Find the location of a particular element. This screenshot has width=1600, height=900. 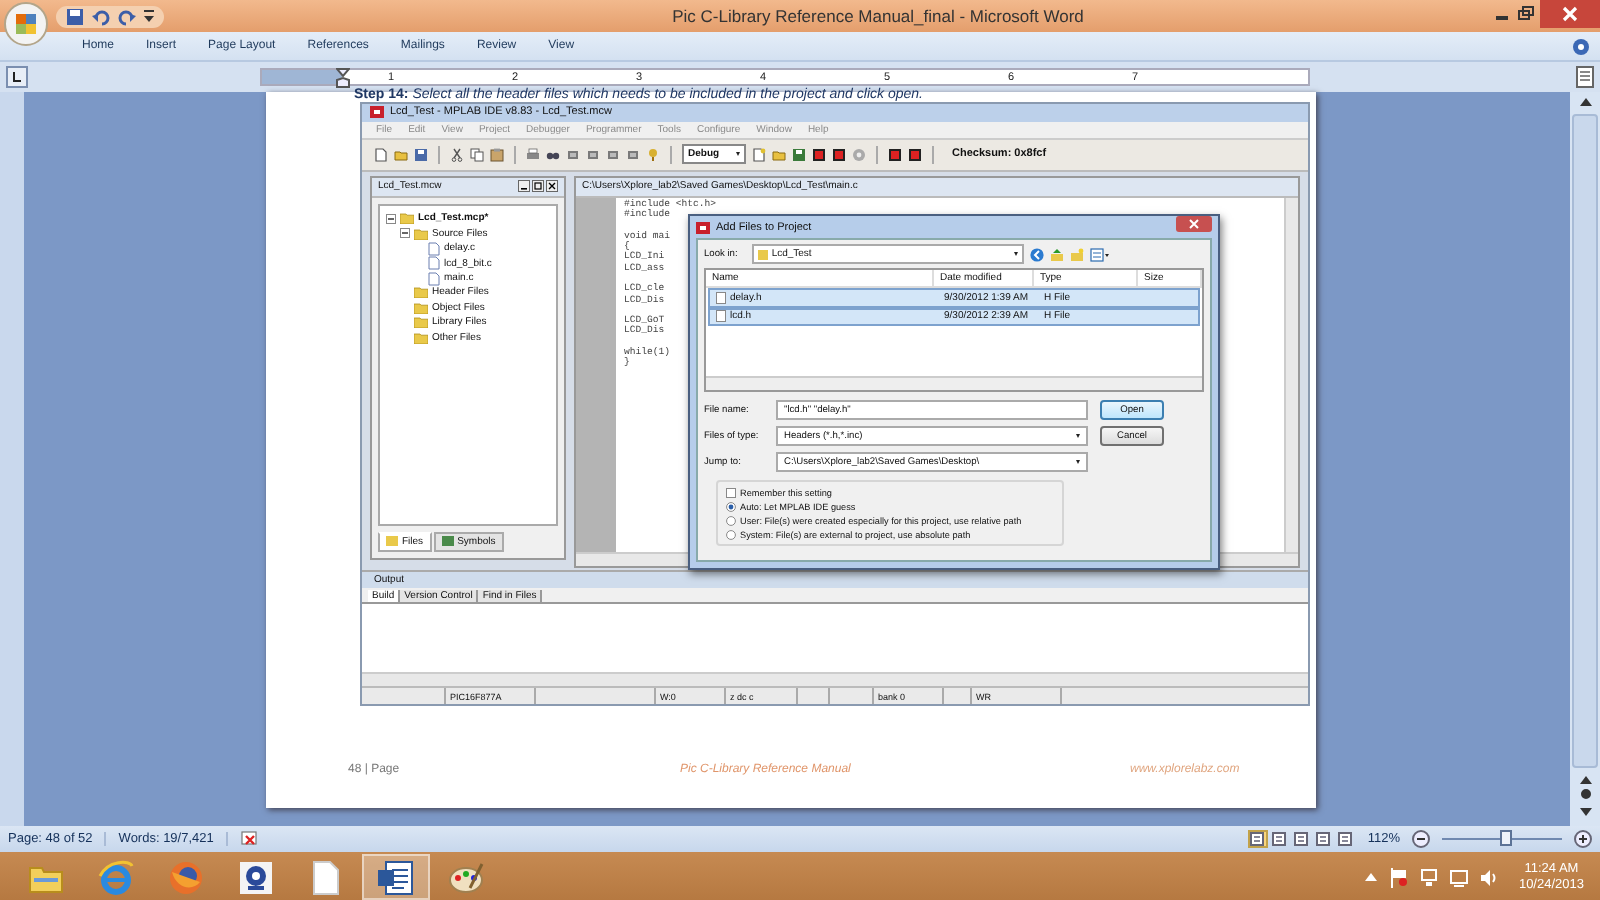

window-title: Pic C-Library Reference Manual_final - Microsoft Word is located at coordinates (878, 16).